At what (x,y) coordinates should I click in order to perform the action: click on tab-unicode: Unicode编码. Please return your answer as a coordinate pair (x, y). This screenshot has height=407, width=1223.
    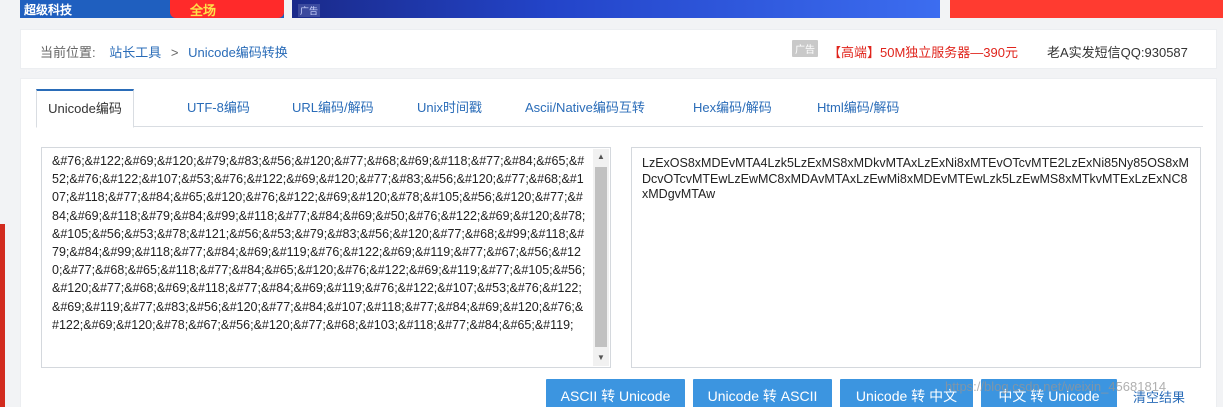
    Looking at the image, I should click on (85, 108).